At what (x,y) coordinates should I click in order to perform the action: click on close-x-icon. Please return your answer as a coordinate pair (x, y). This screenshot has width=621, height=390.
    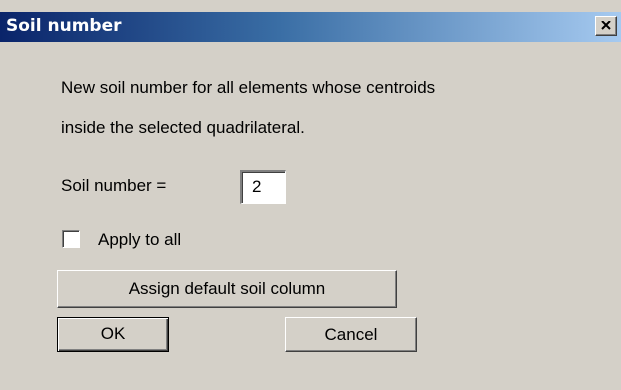
    Looking at the image, I should click on (606, 25).